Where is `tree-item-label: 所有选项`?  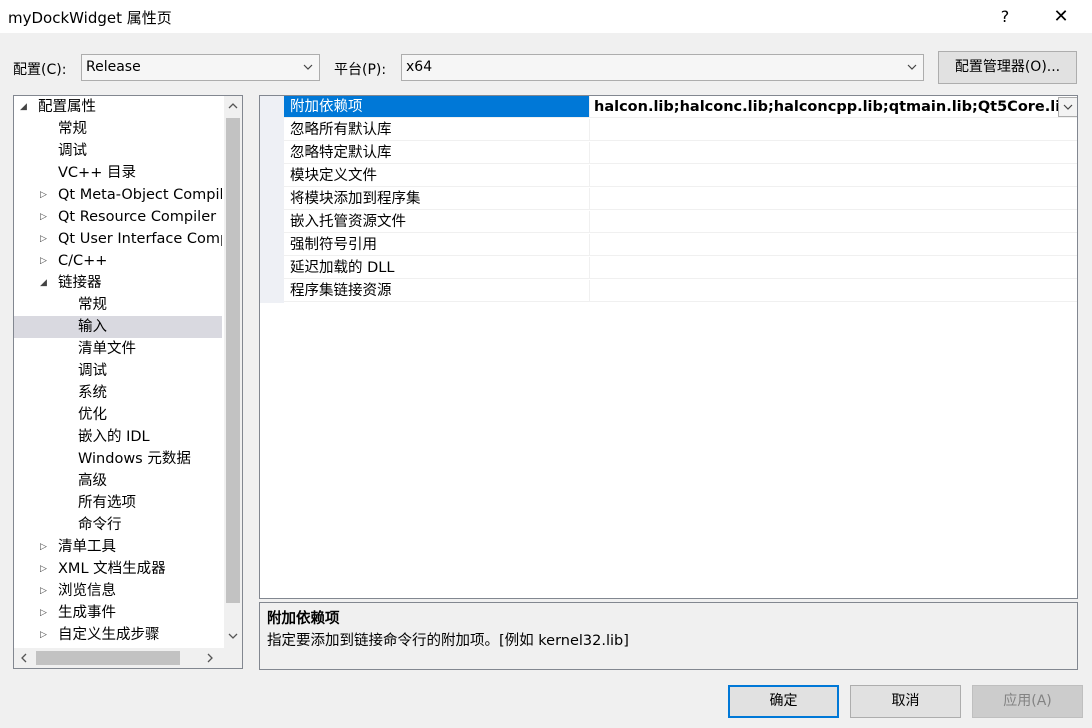 tree-item-label: 所有选项 is located at coordinates (107, 503).